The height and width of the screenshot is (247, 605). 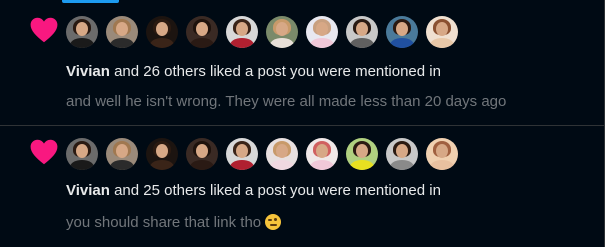 What do you see at coordinates (273, 222) in the screenshot?
I see `winking-face-icon` at bounding box center [273, 222].